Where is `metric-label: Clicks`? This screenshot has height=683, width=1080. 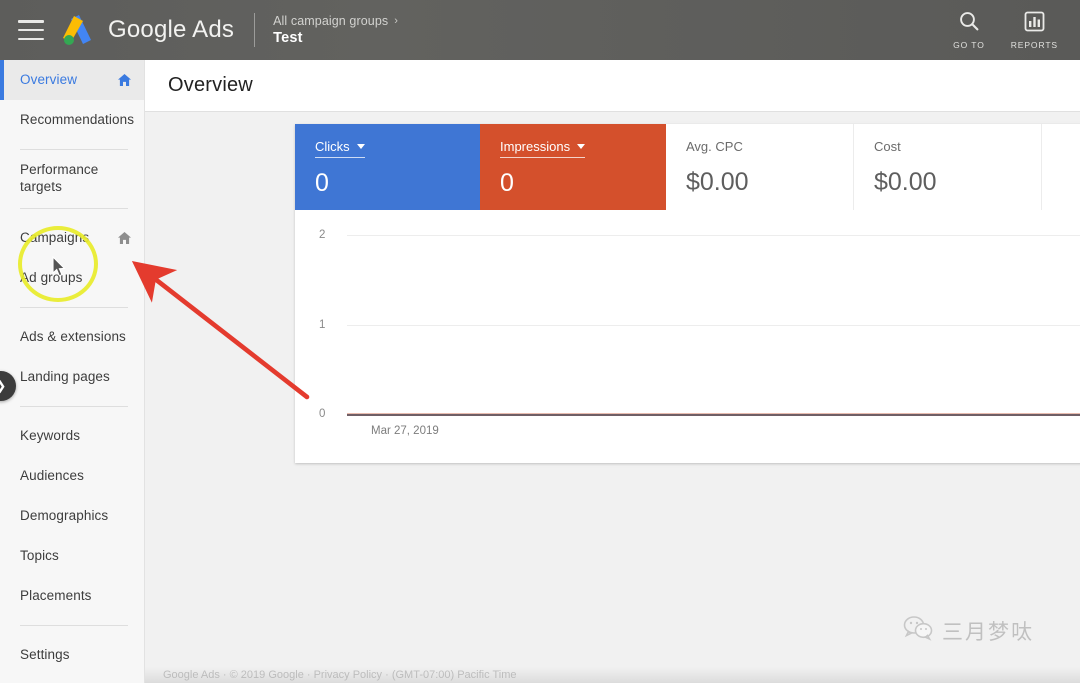
metric-label: Clicks is located at coordinates (340, 148).